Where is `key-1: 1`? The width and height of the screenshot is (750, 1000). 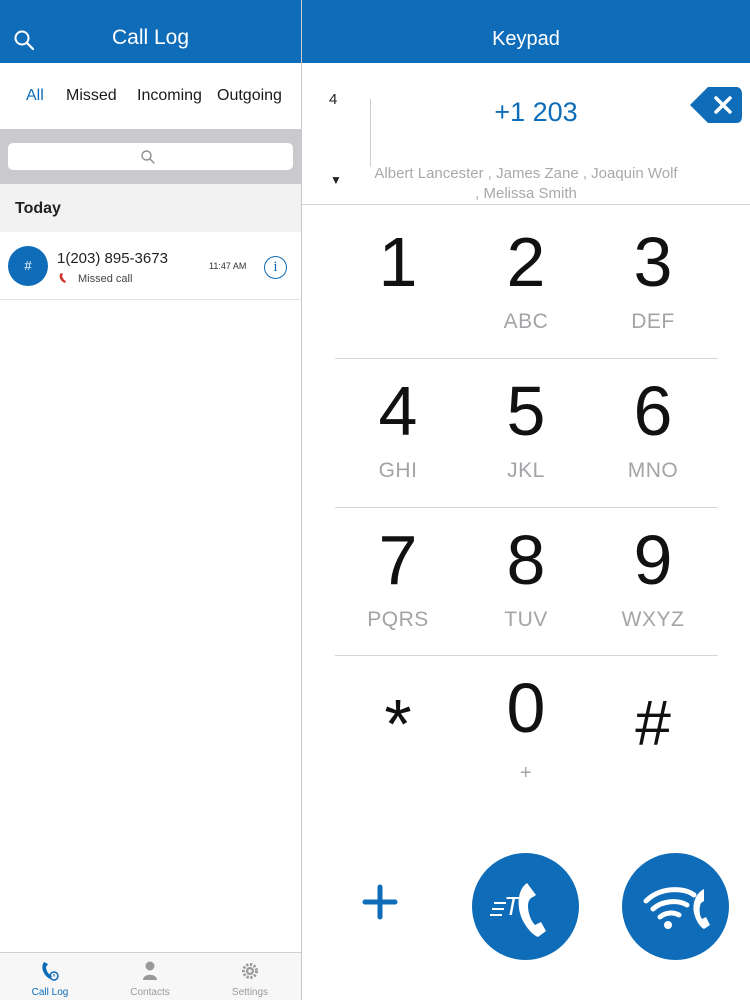 key-1: 1 is located at coordinates (398, 292).